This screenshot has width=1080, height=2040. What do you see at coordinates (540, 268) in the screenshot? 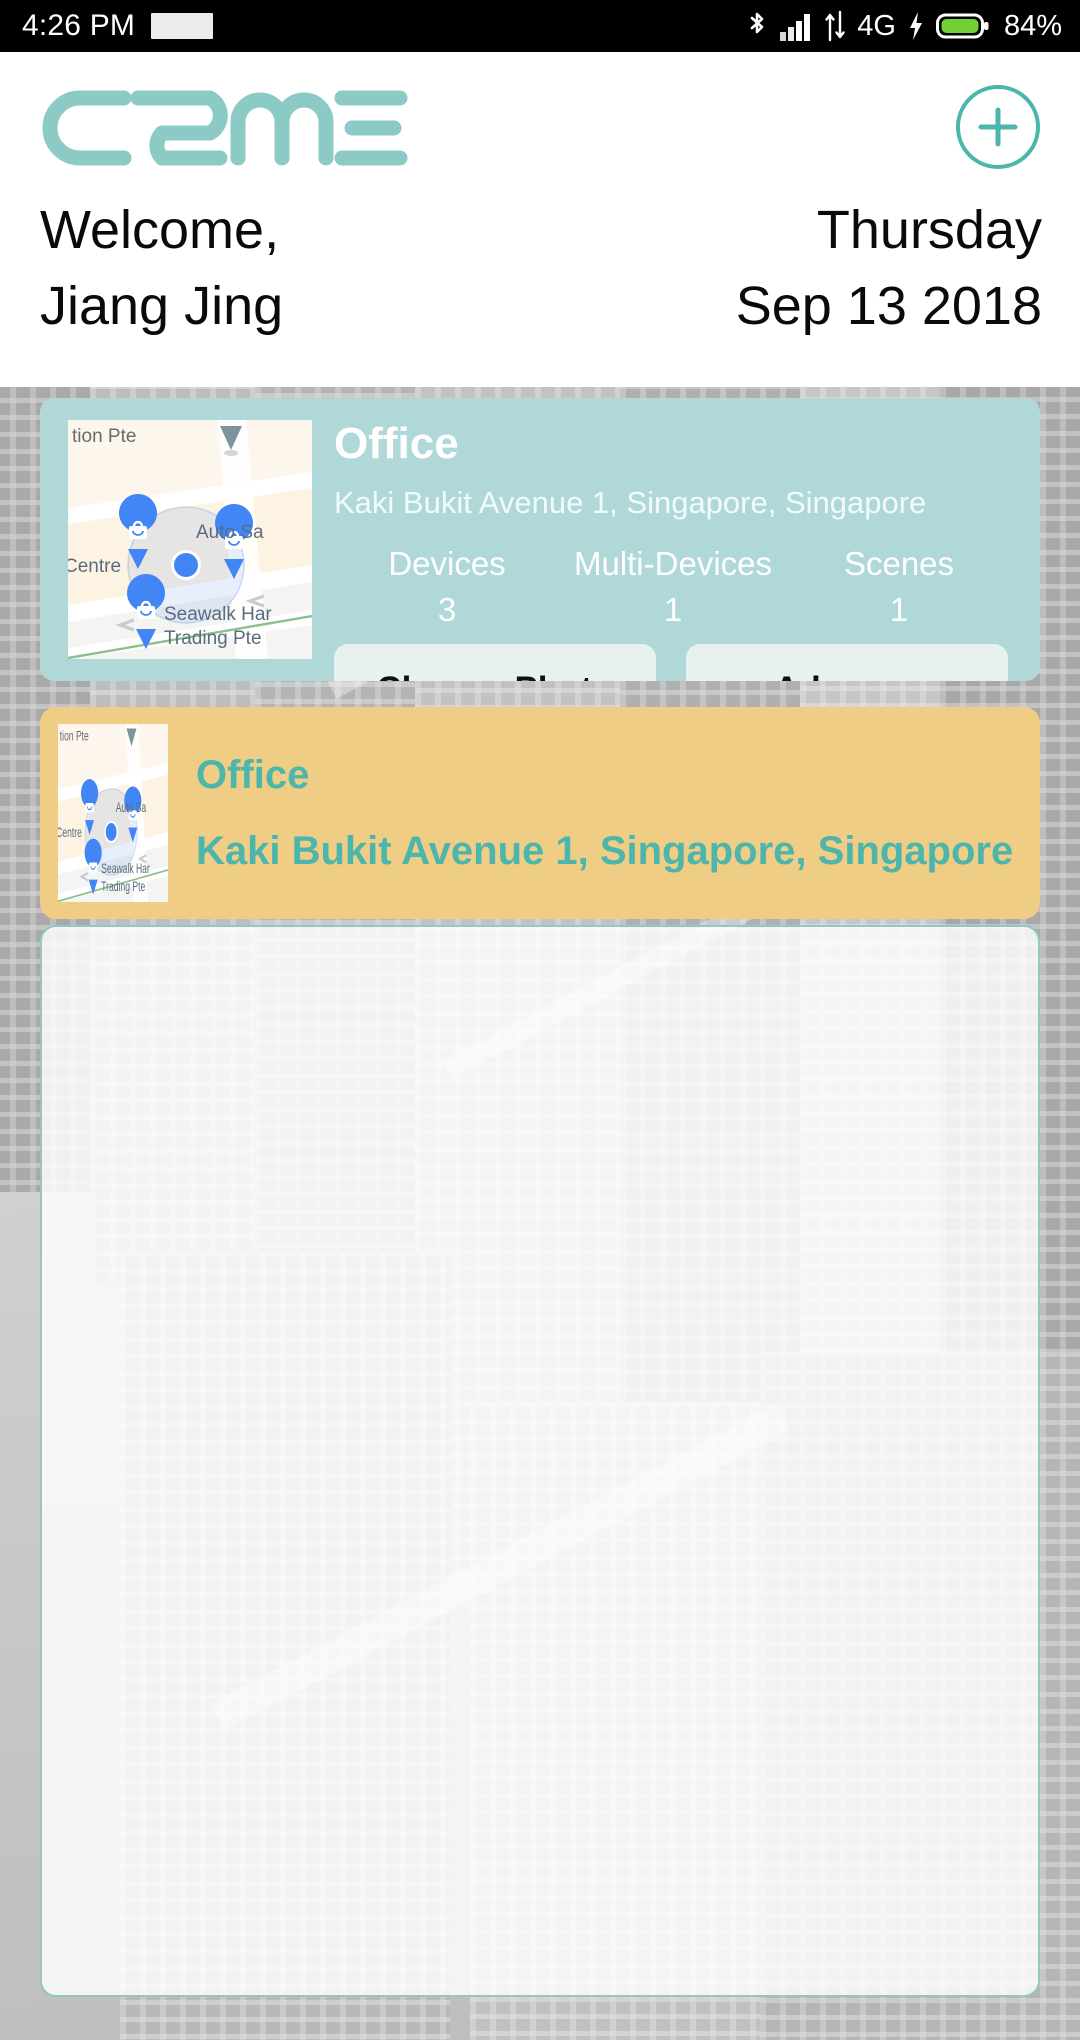
I see `greeting-and-date: Welcome, Jiang Jing Thursday Sep 13 2018` at bounding box center [540, 268].